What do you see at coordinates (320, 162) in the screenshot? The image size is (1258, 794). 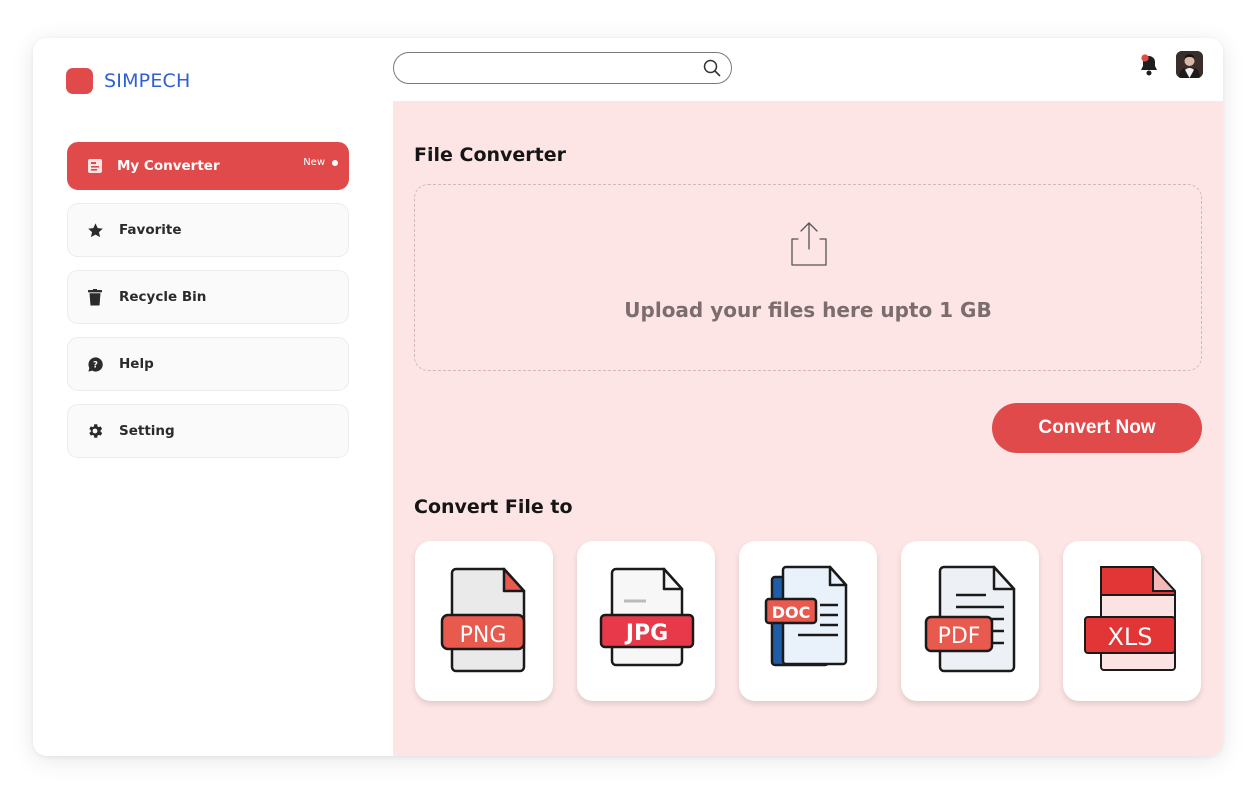 I see `new-badge: New` at bounding box center [320, 162].